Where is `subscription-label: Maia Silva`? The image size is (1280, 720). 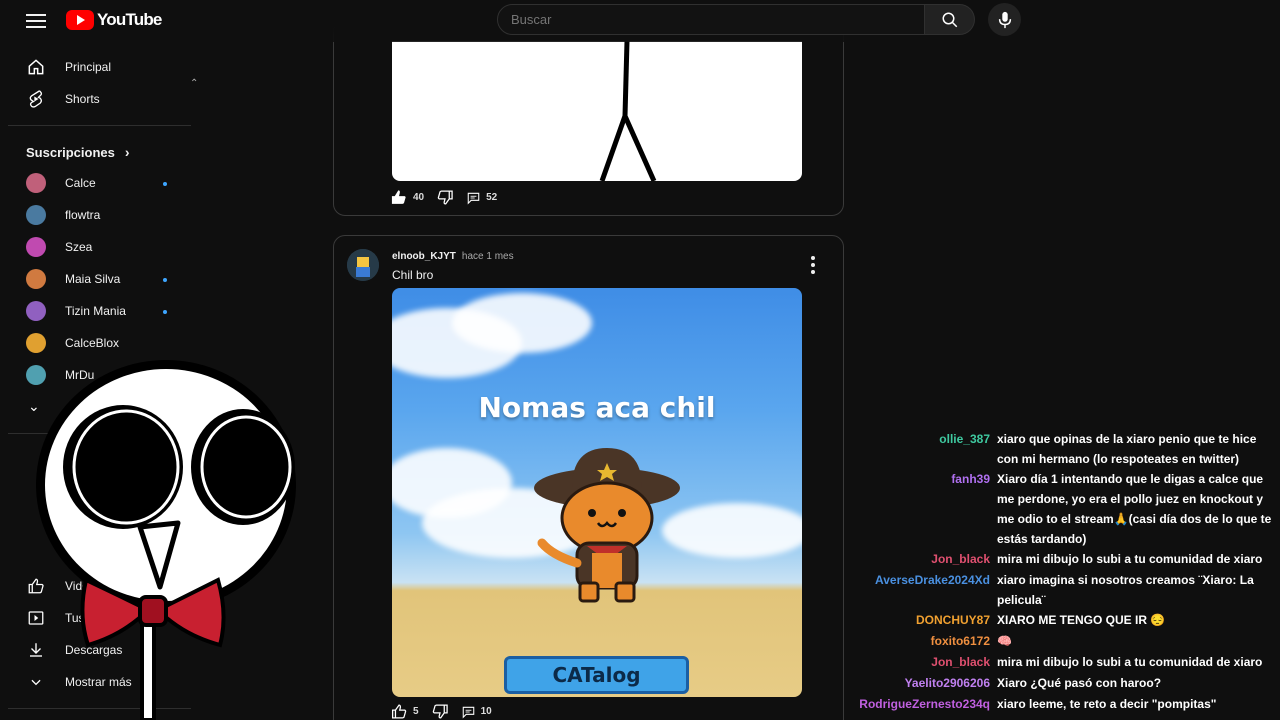
subscription-label: Maia Silva is located at coordinates (93, 279).